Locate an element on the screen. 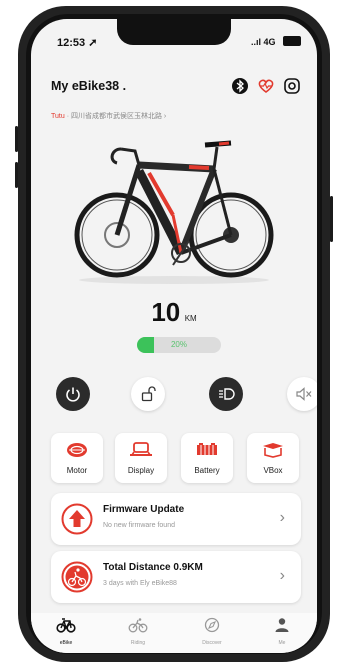 This screenshot has width=348, height=672. motor-icon is located at coordinates (77, 450).